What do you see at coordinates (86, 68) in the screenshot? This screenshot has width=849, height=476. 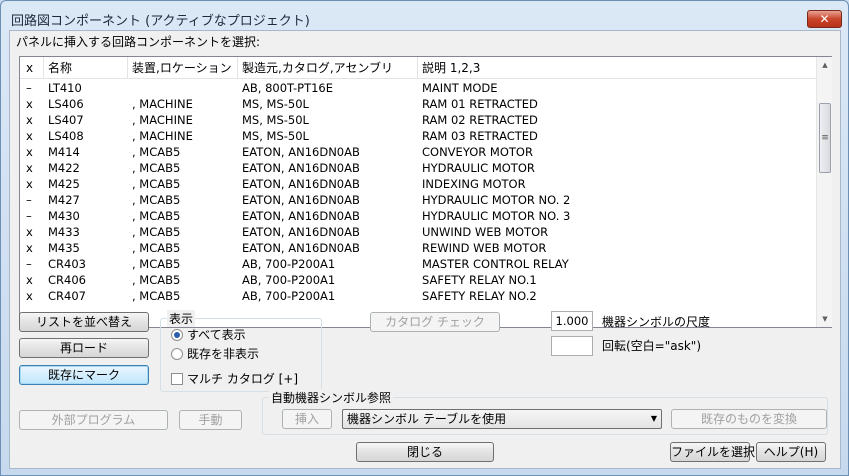 I see `column-header-name: 名称` at bounding box center [86, 68].